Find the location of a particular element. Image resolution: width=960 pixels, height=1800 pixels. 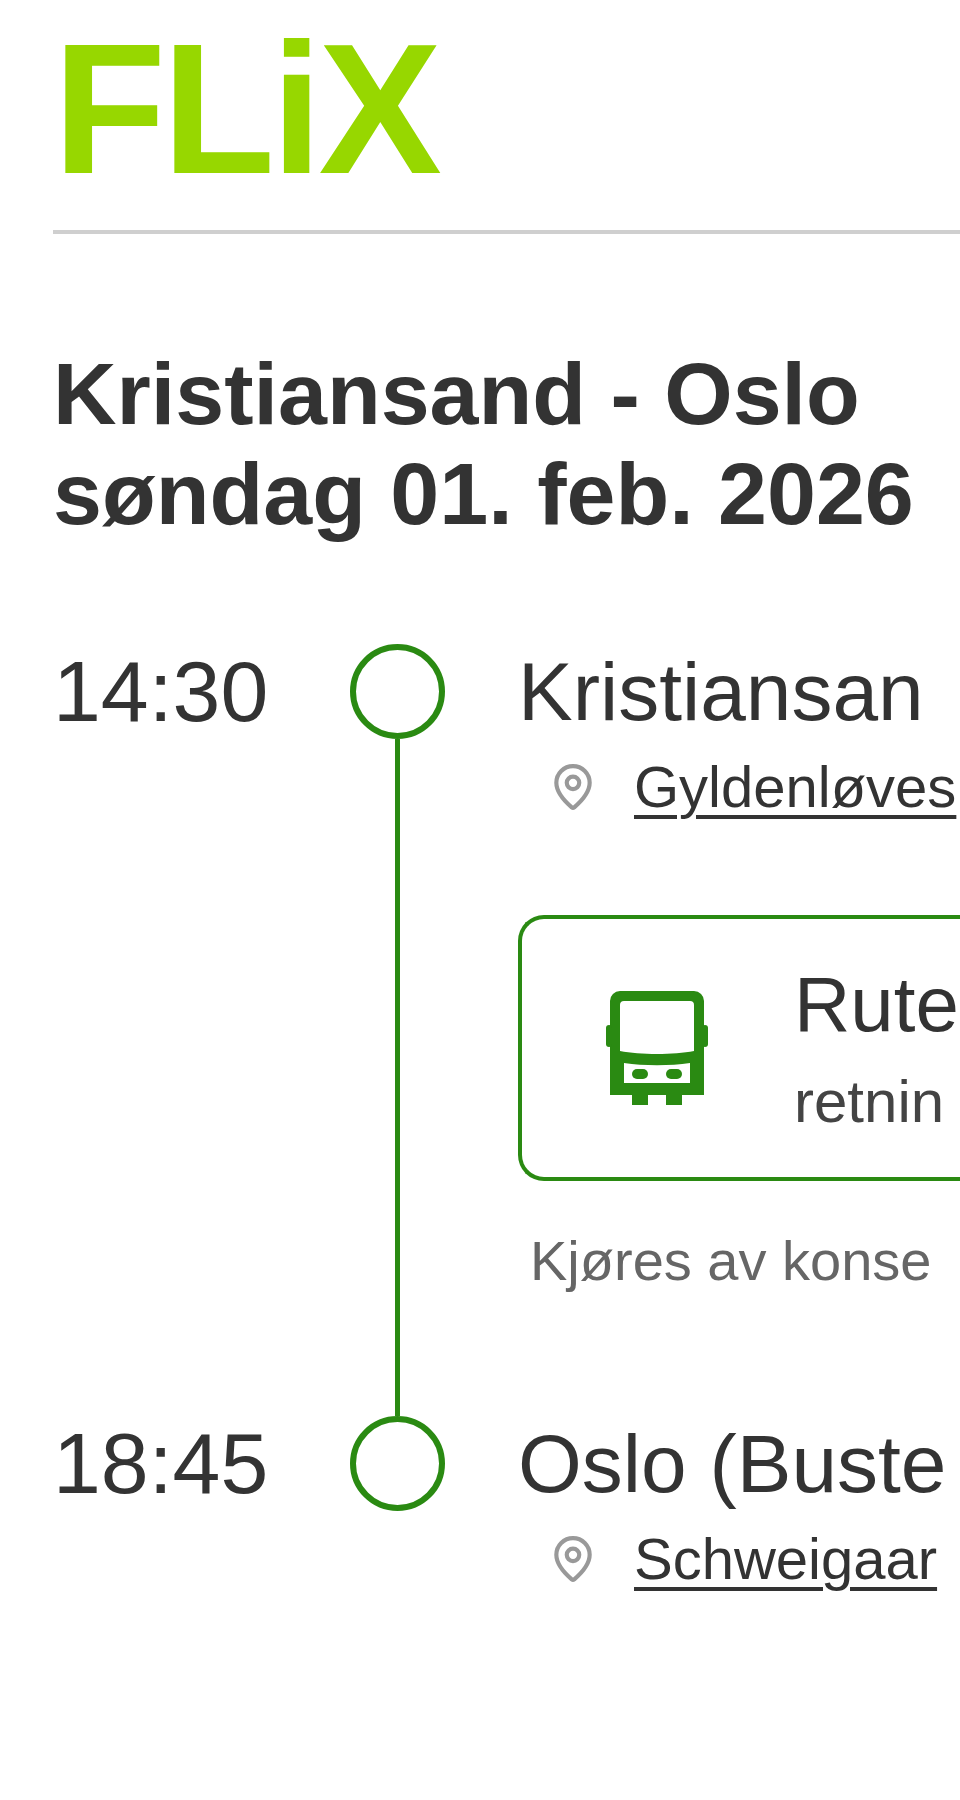

departure-time: 18:45 is located at coordinates (161, 1463).